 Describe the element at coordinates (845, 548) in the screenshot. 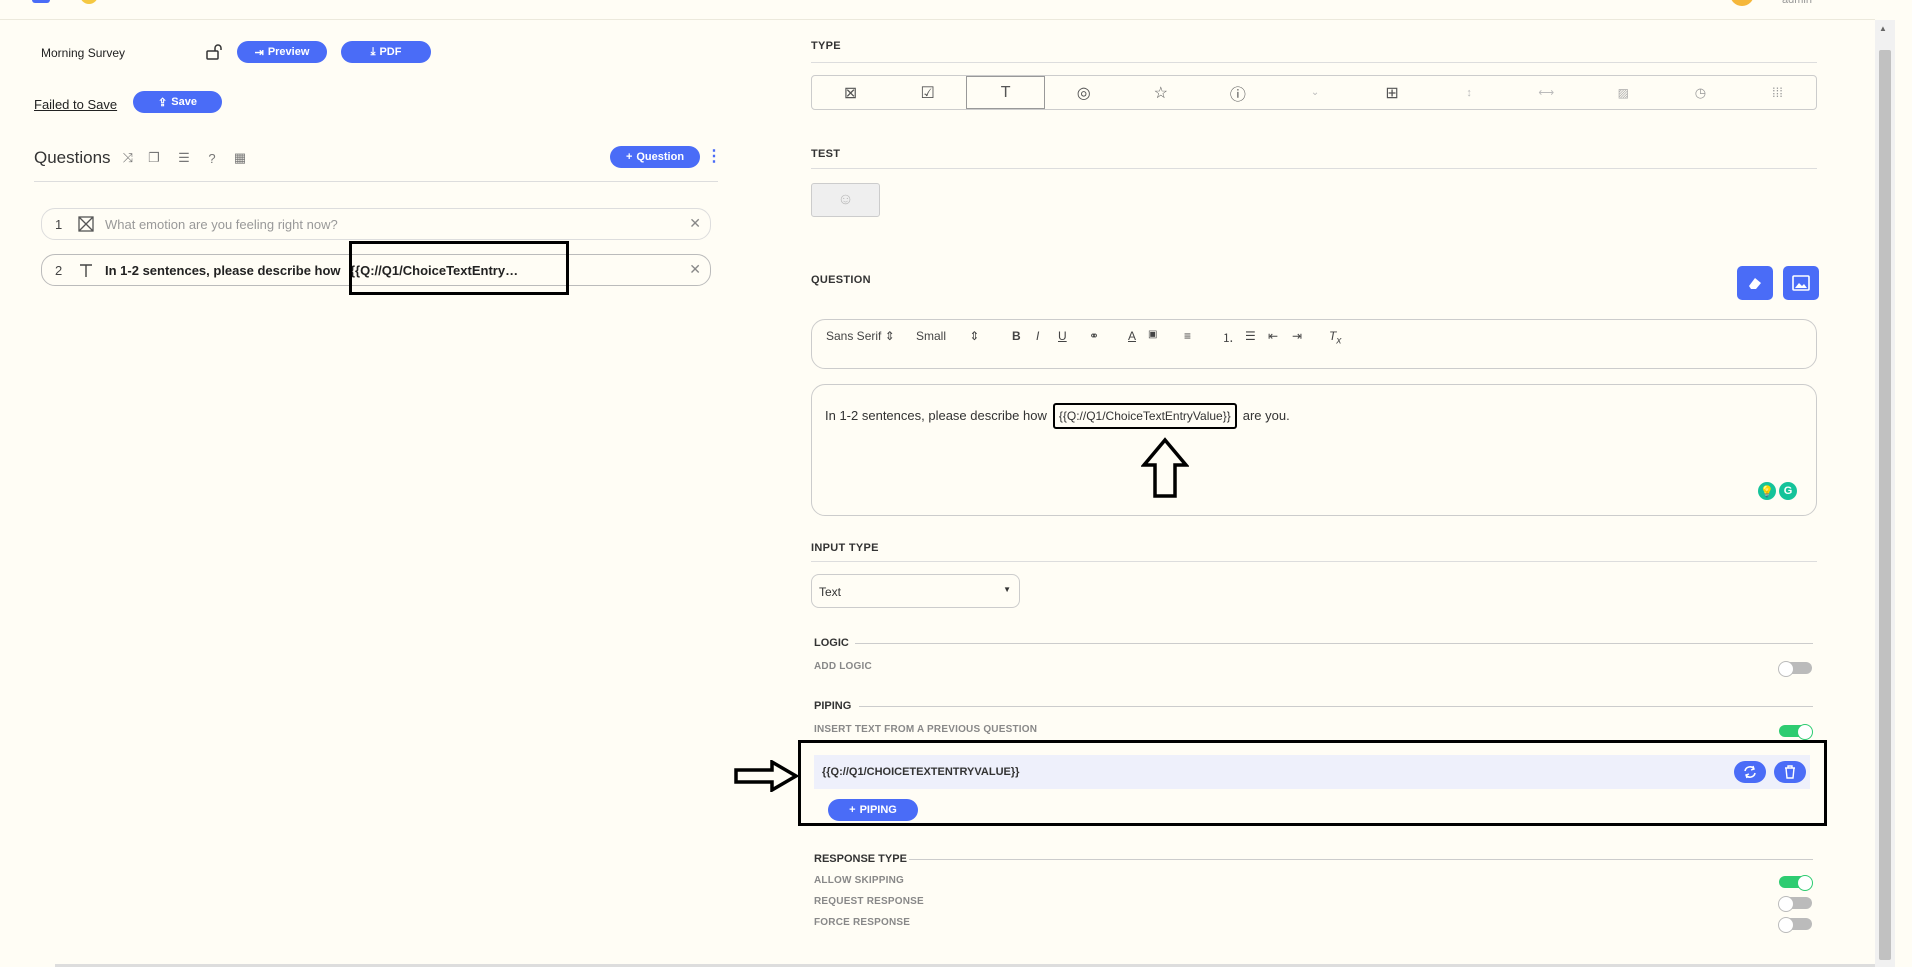

I see `input-type-label: INPUT TYPE` at that location.